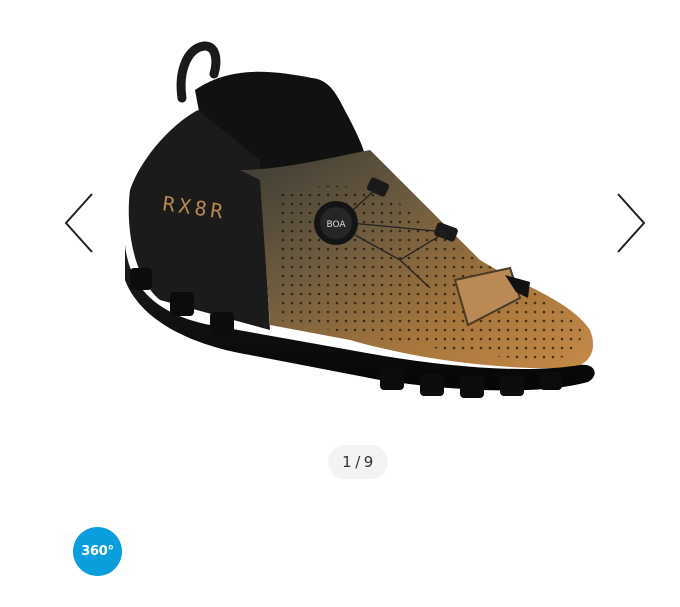  Describe the element at coordinates (347, 462) in the screenshot. I see `counter-current: 1` at that location.